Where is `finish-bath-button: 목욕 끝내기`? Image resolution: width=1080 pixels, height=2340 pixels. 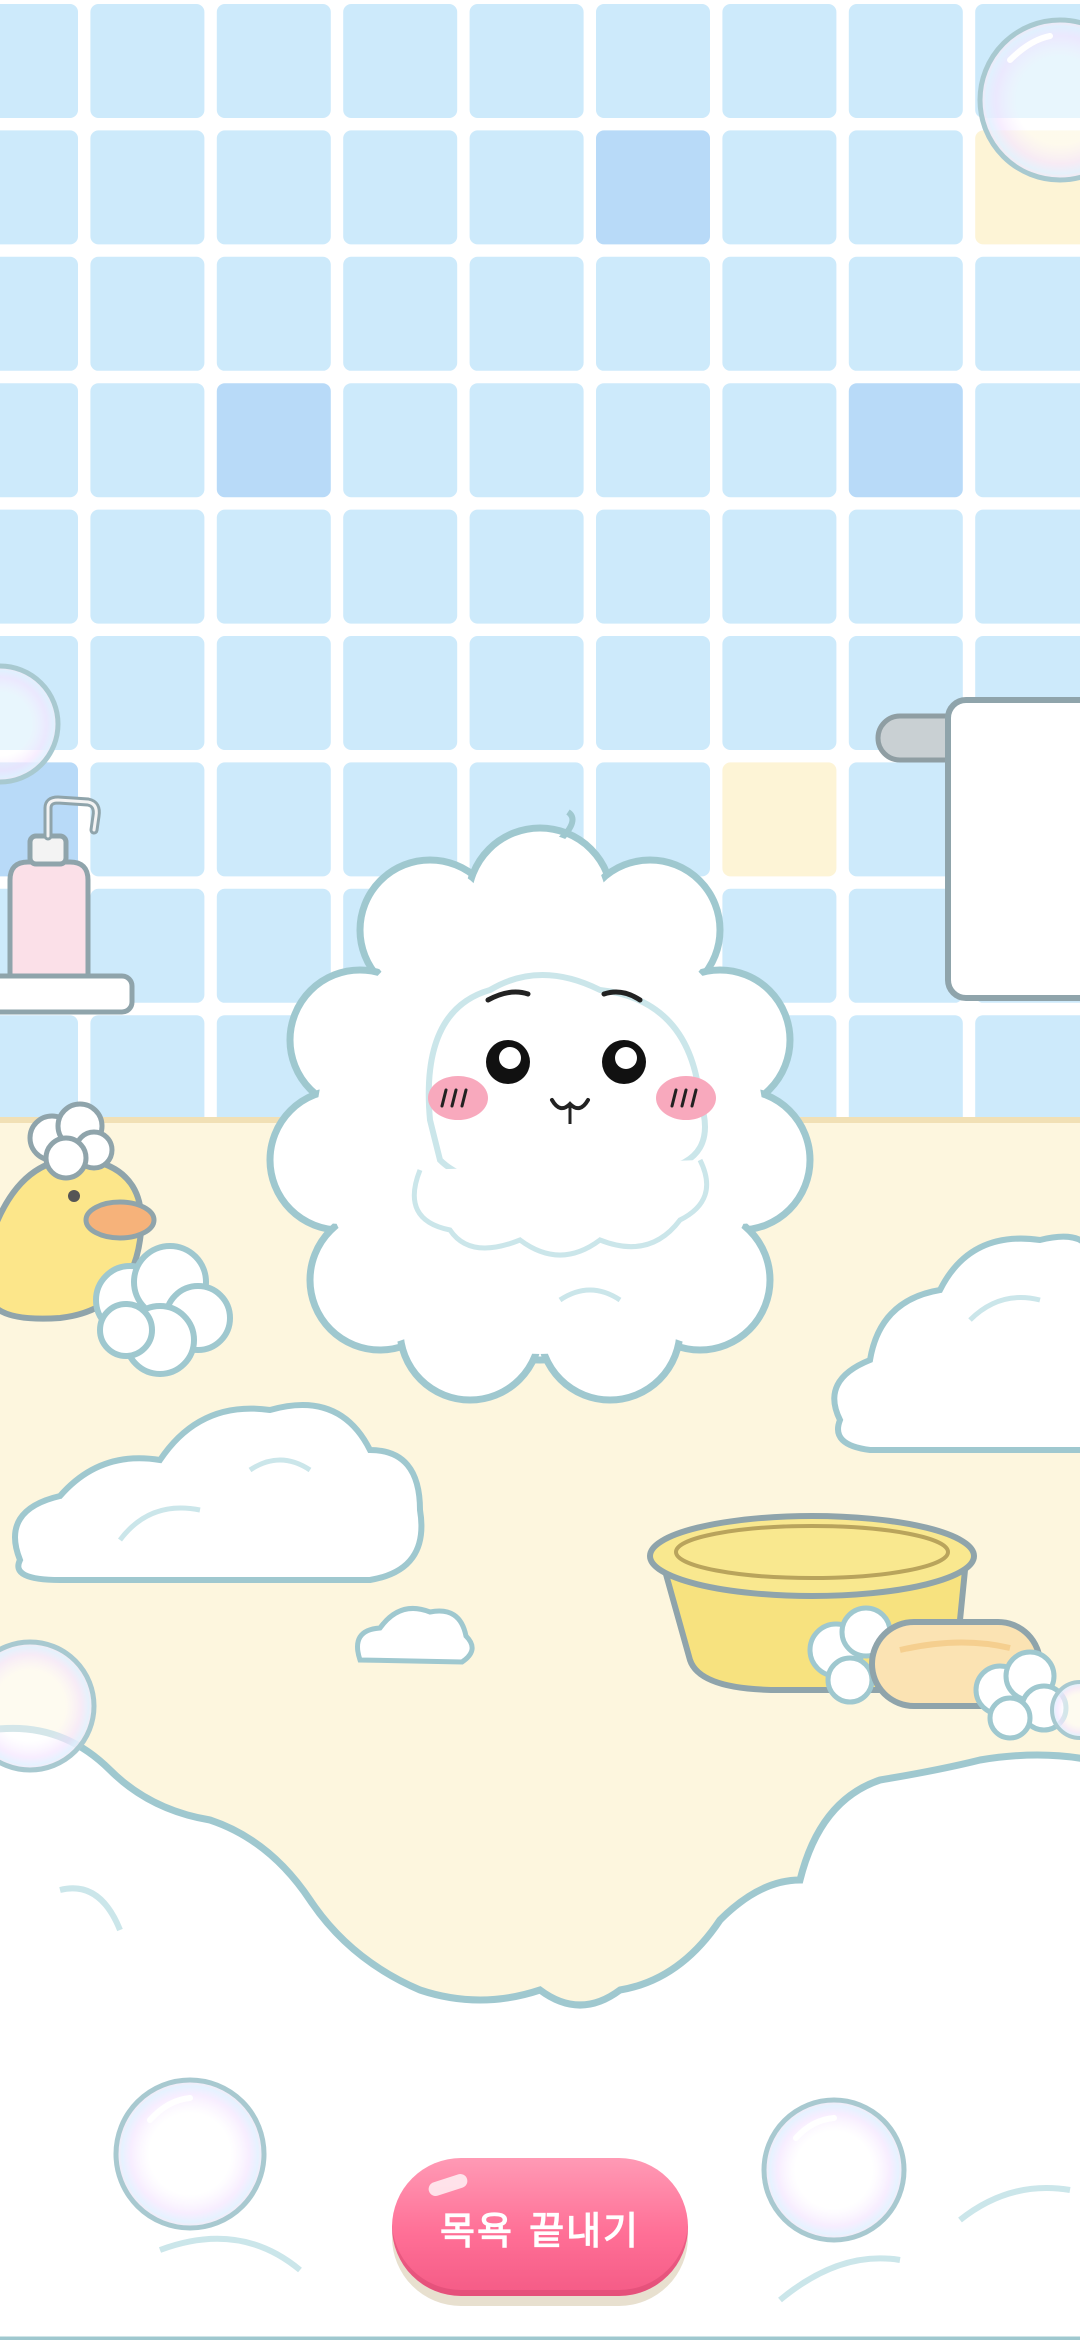 finish-bath-button: 목욕 끝내기 is located at coordinates (540, 2227).